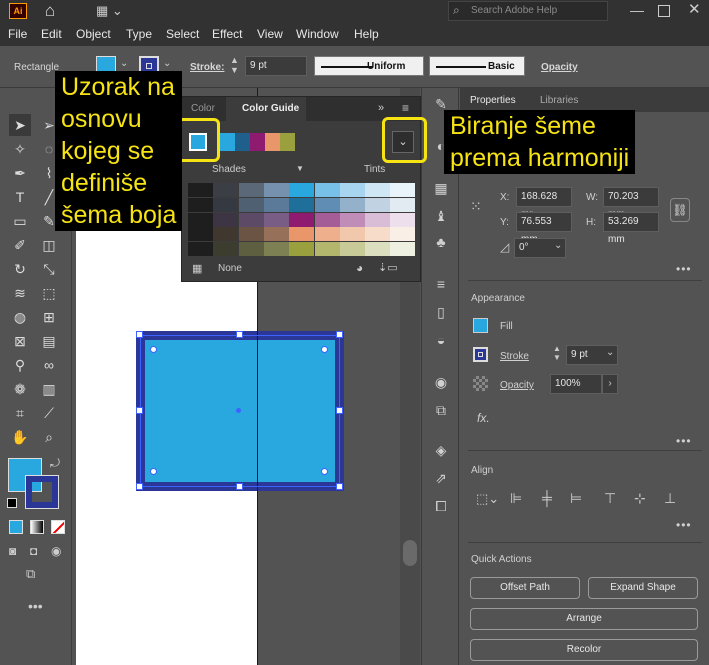 This screenshot has height=665, width=709. Describe the element at coordinates (584, 619) in the screenshot. I see `arrange-button: Arrange` at that location.